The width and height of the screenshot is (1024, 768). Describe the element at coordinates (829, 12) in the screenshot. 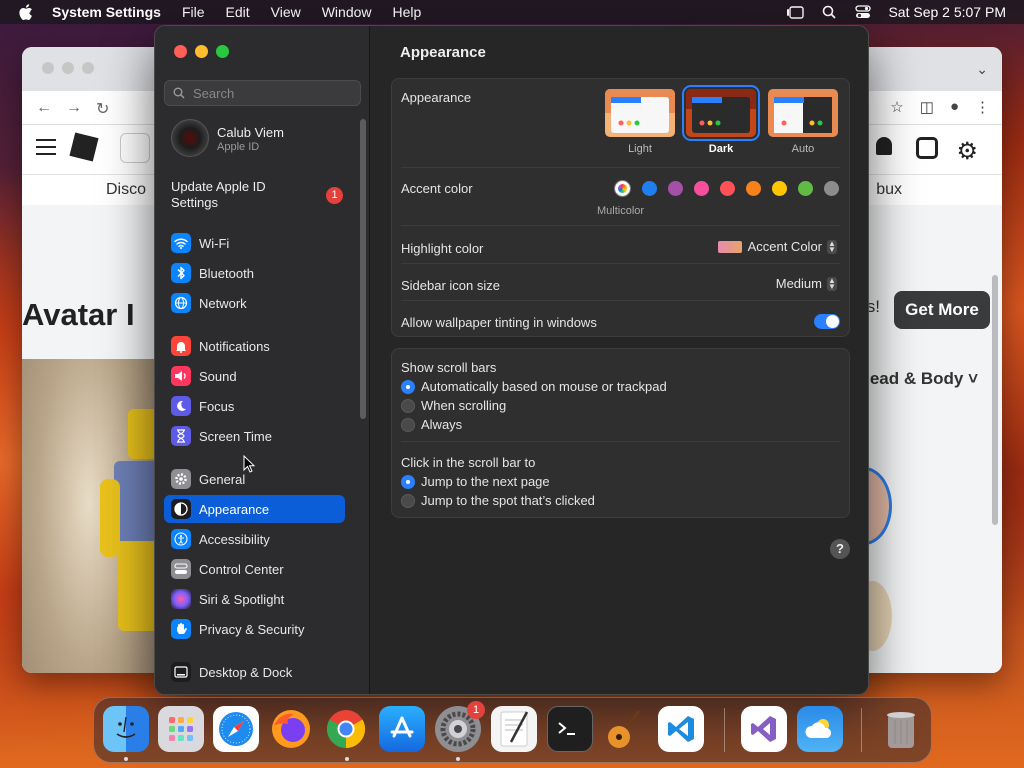

I see `spotlight-search-icon` at that location.